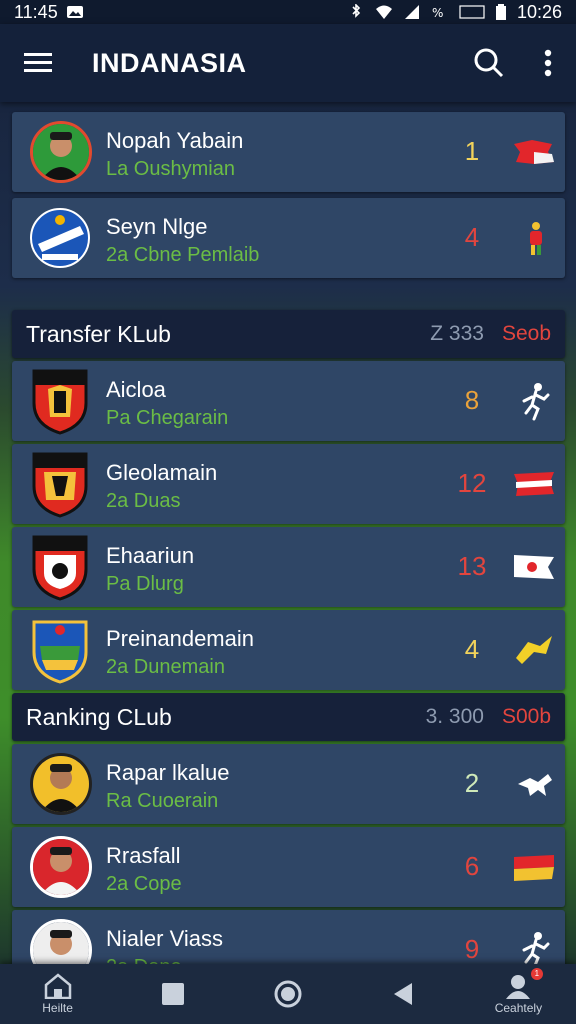  Describe the element at coordinates (288, 238) in the screenshot. I see `list-item: Seyn Nlge 2a Cbne Pemlaib 4` at that location.